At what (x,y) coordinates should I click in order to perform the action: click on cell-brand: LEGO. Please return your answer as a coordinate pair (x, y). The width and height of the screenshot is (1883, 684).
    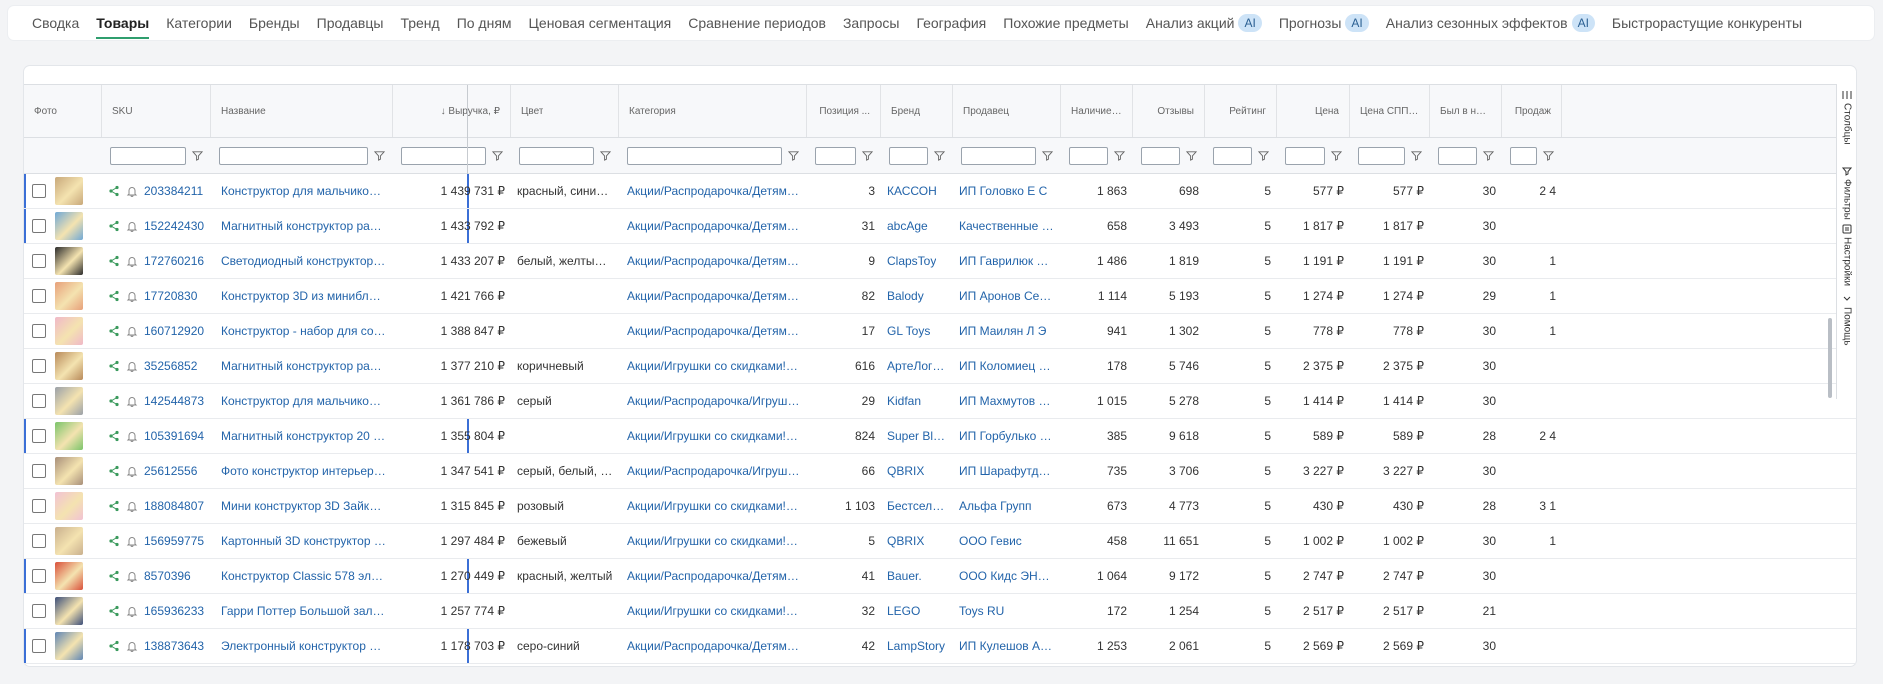
    Looking at the image, I should click on (917, 611).